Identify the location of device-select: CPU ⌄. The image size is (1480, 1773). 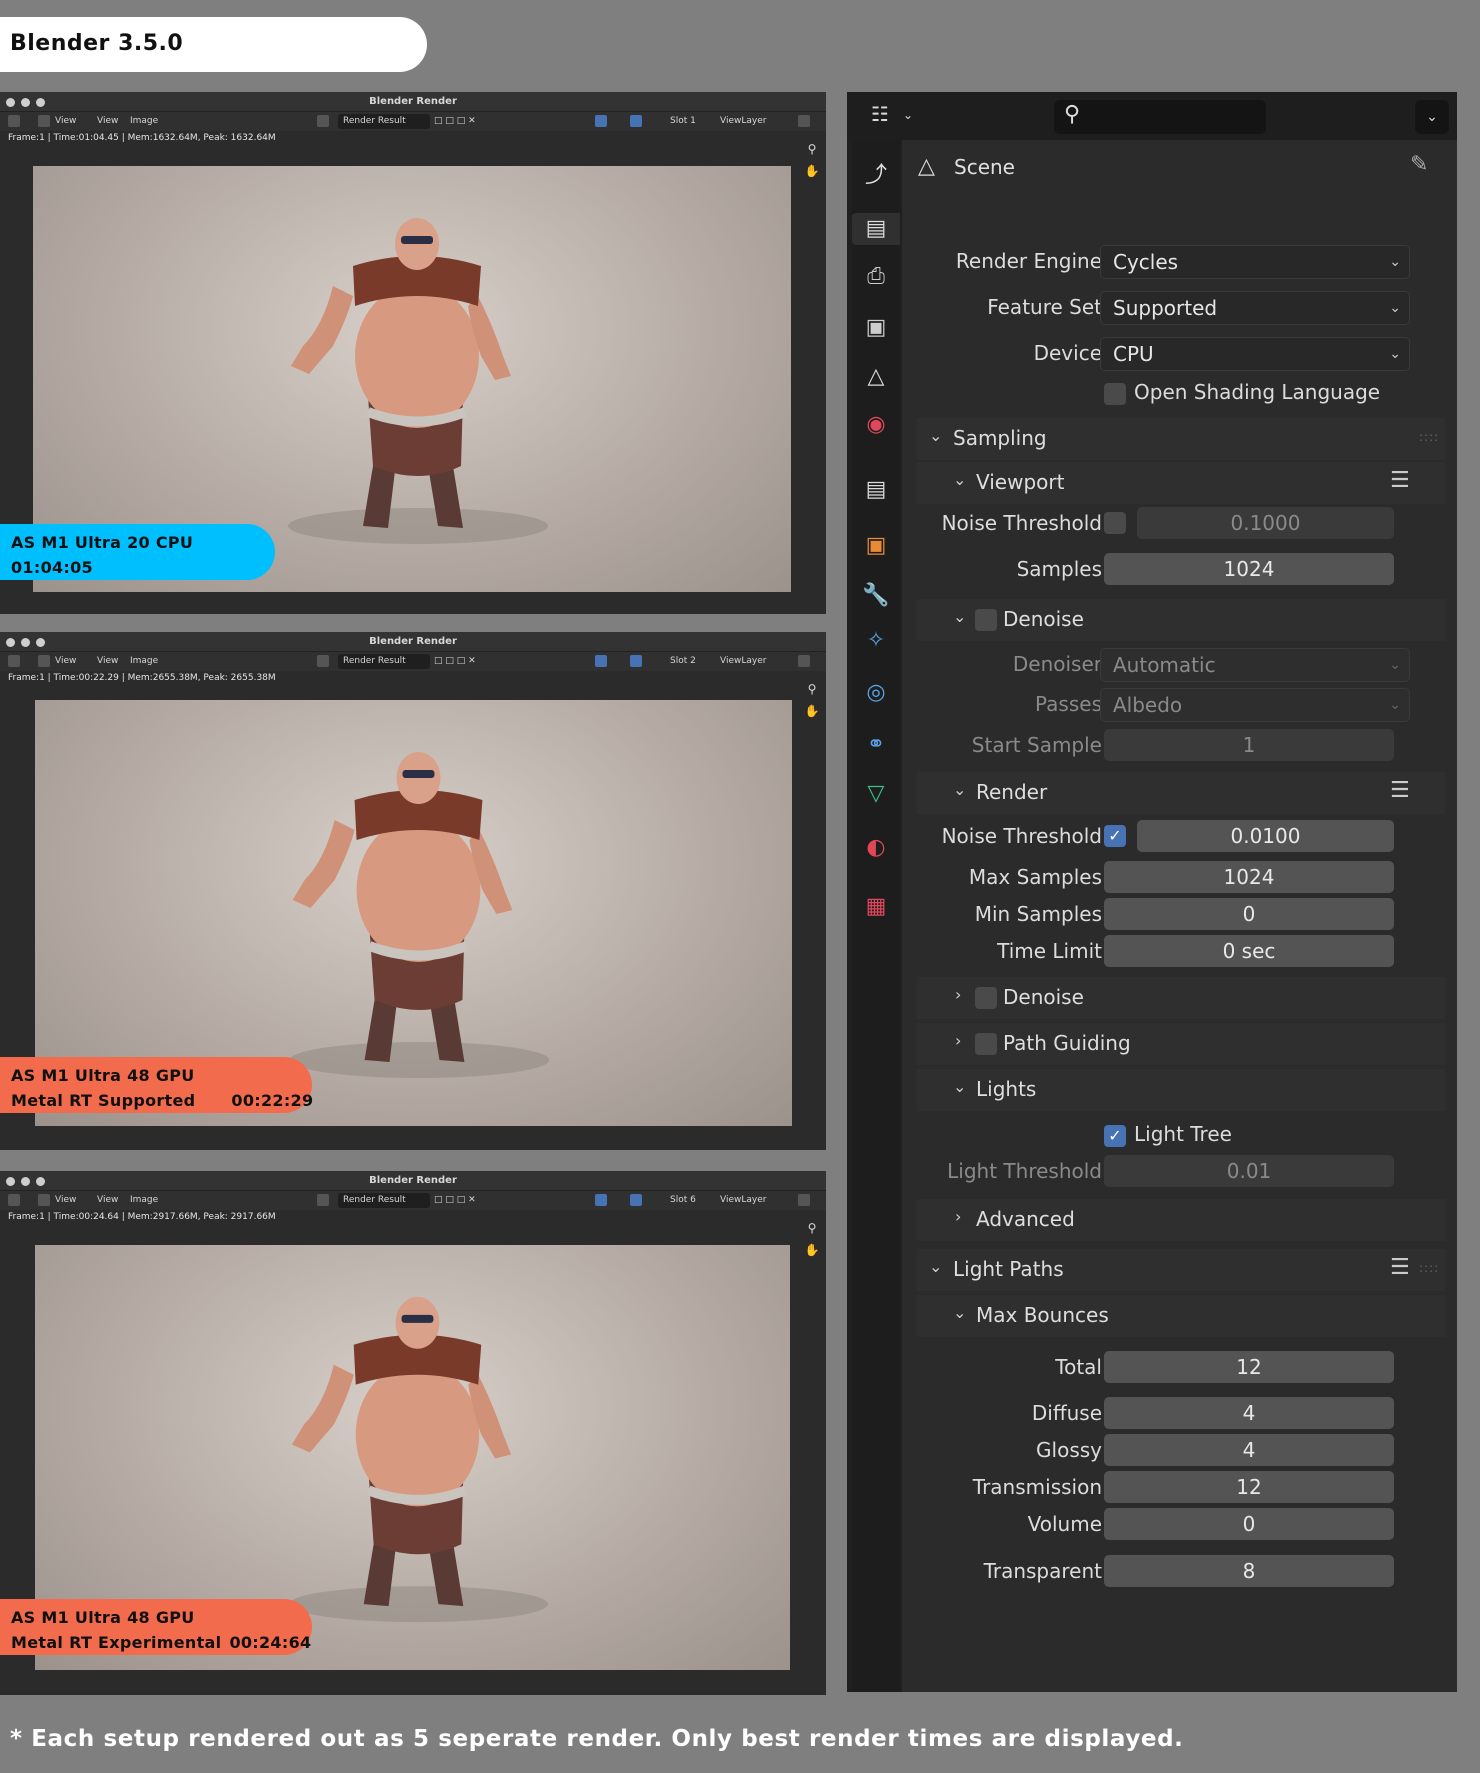
(1255, 354).